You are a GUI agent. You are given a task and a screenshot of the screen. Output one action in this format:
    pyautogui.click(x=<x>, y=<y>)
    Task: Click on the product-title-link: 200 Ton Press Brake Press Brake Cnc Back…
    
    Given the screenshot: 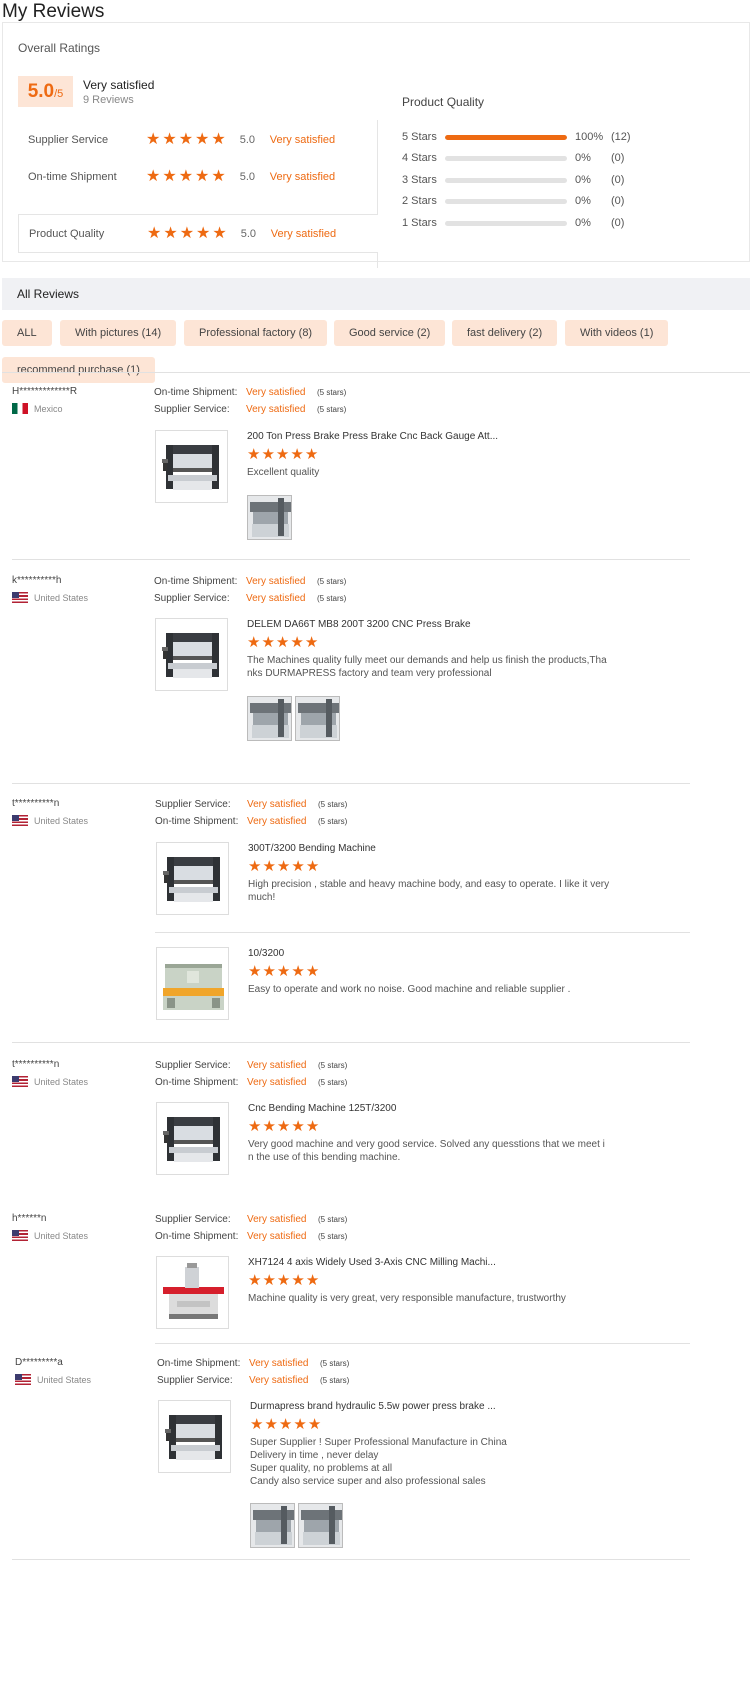 What is the action you would take?
    pyautogui.click(x=372, y=436)
    